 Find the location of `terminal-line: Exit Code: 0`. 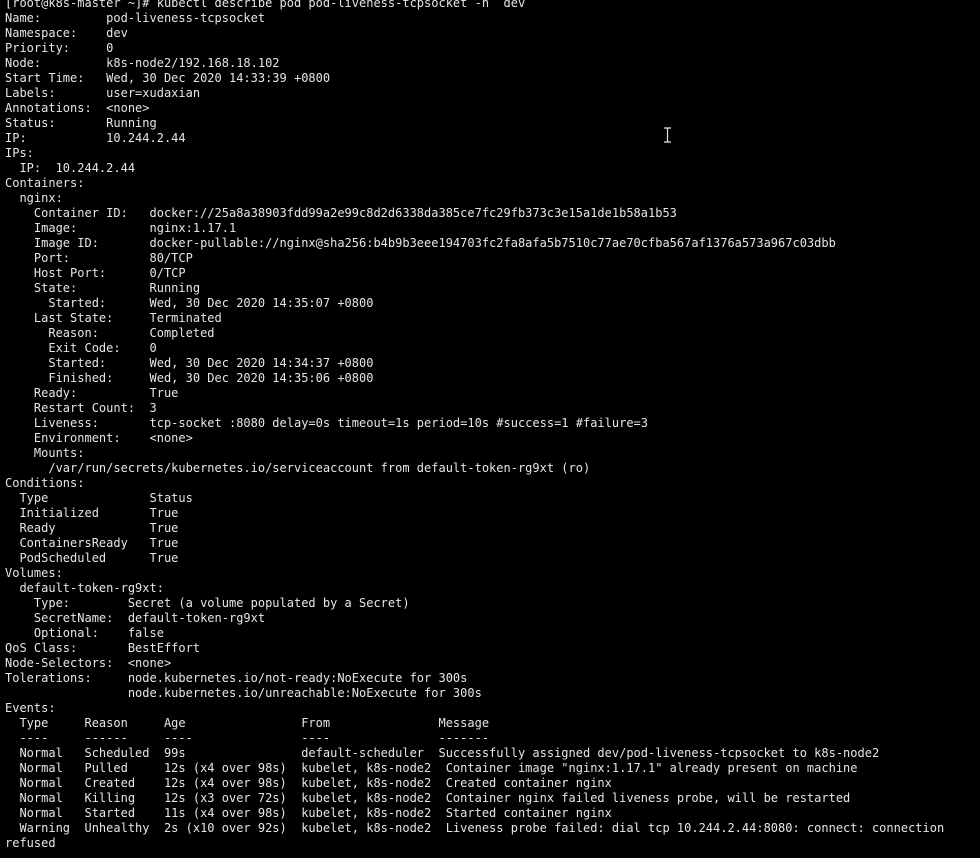

terminal-line: Exit Code: 0 is located at coordinates (81, 348).